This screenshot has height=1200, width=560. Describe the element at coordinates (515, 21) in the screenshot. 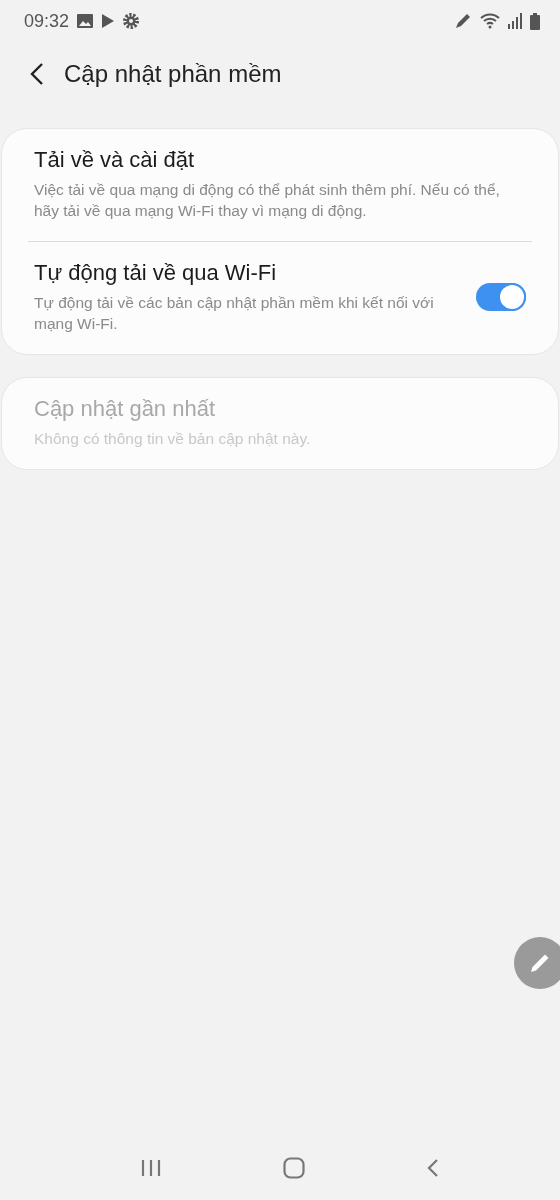

I see `signal-icon` at that location.